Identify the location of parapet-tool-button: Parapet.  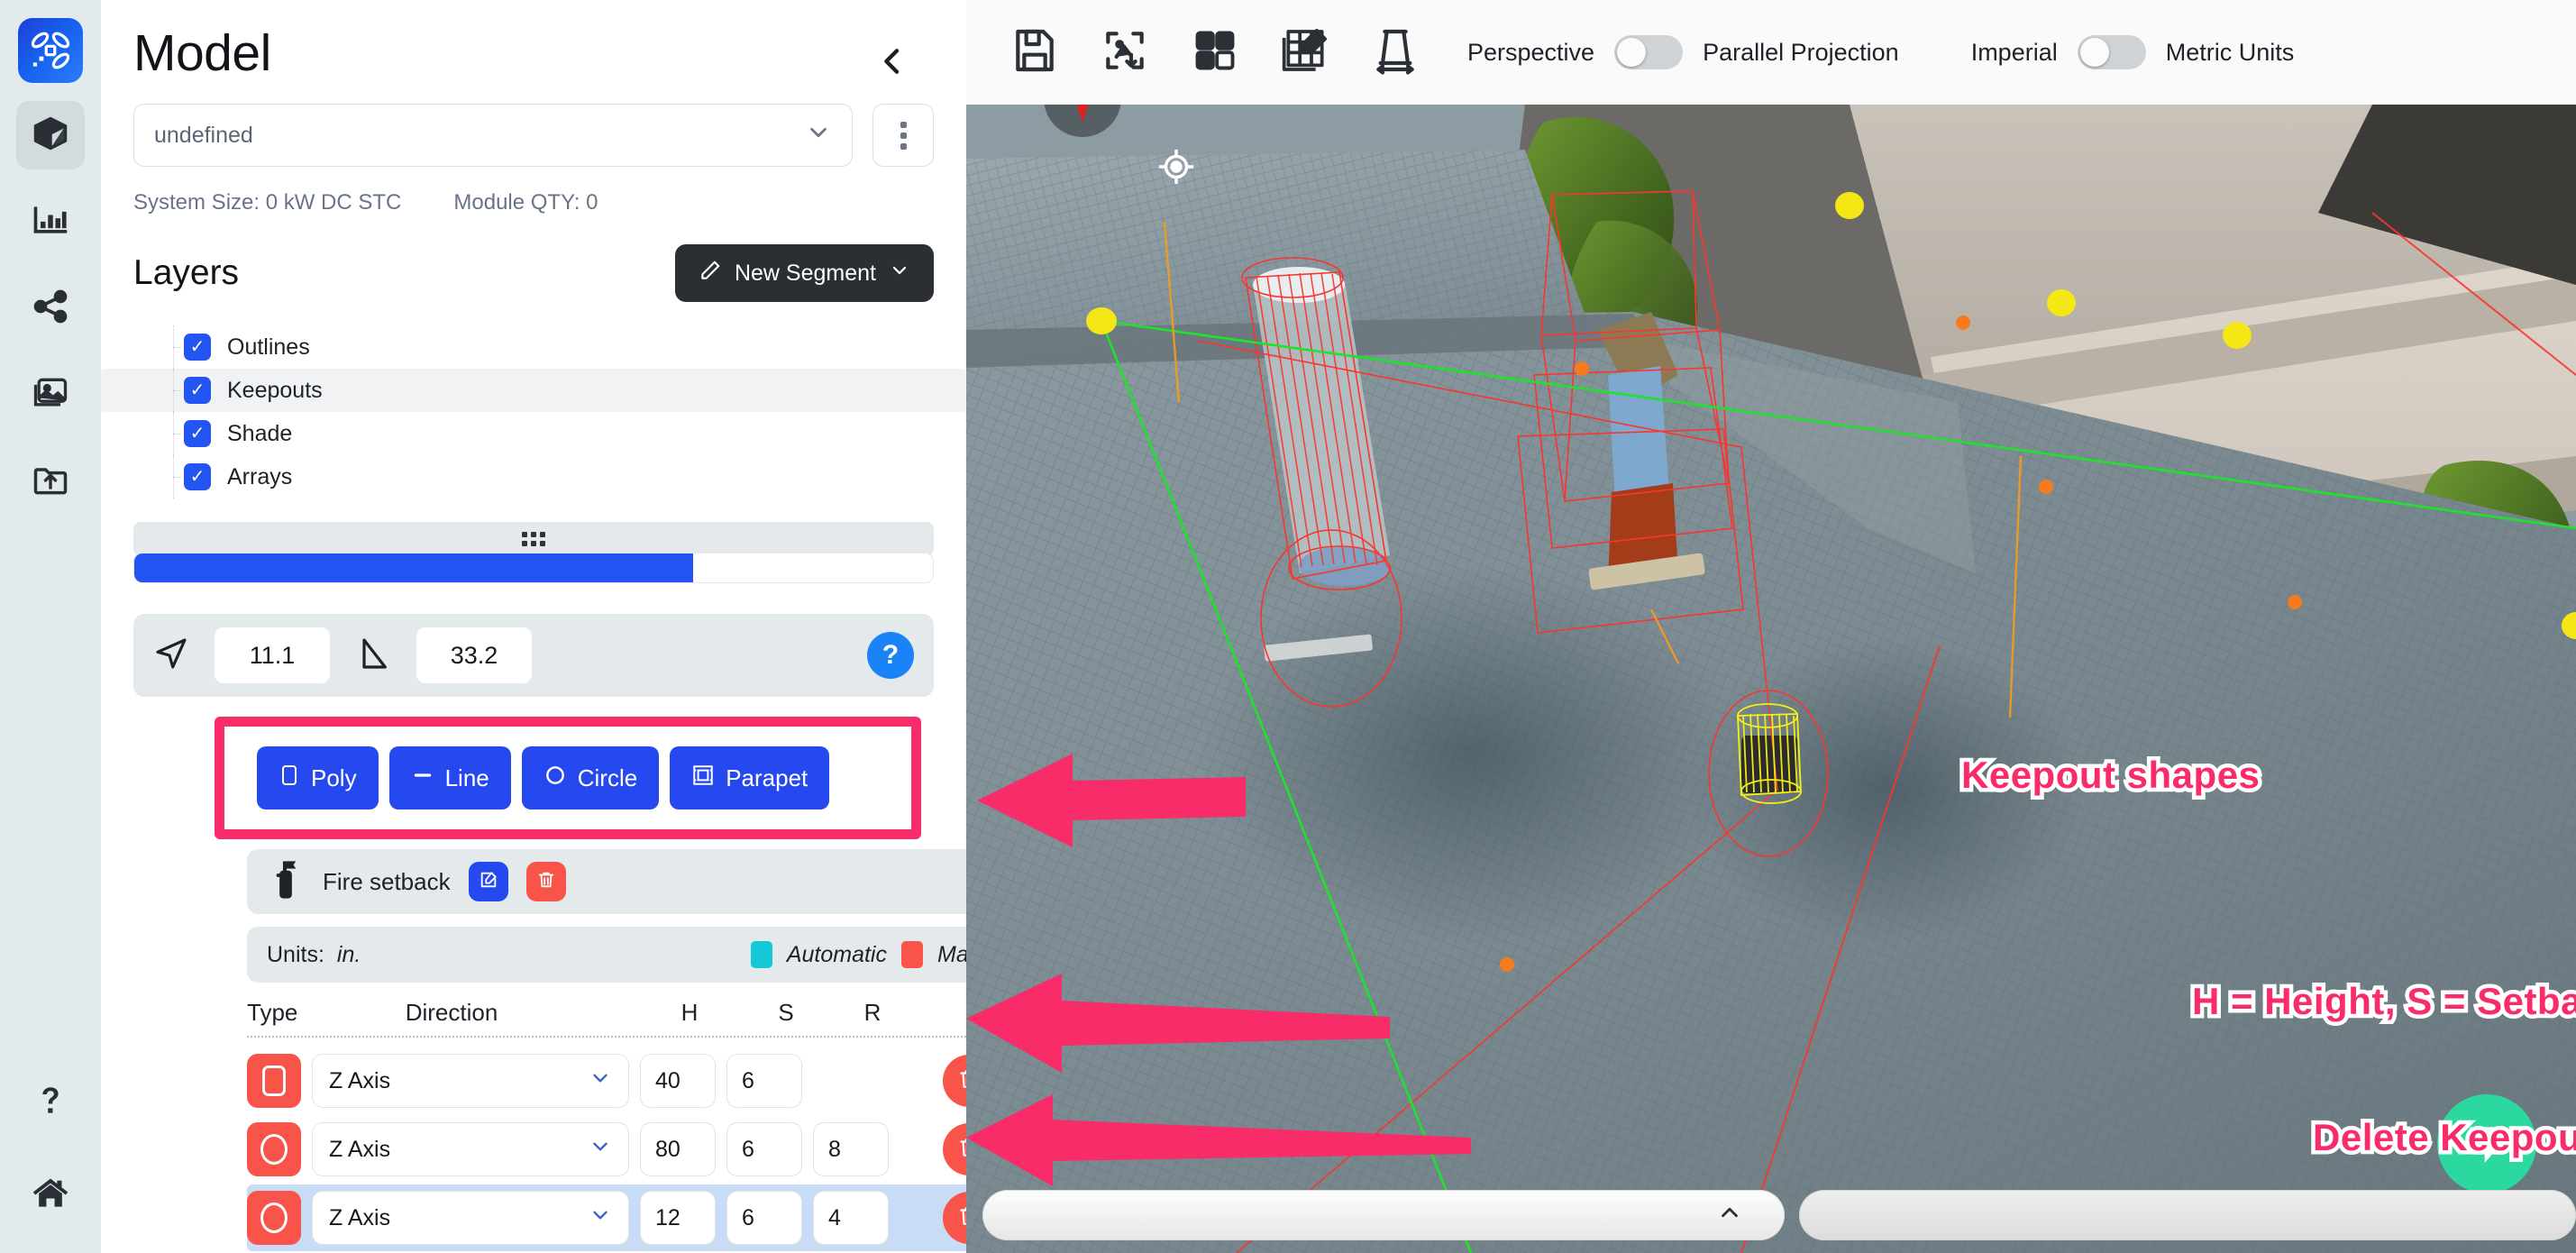
(750, 778).